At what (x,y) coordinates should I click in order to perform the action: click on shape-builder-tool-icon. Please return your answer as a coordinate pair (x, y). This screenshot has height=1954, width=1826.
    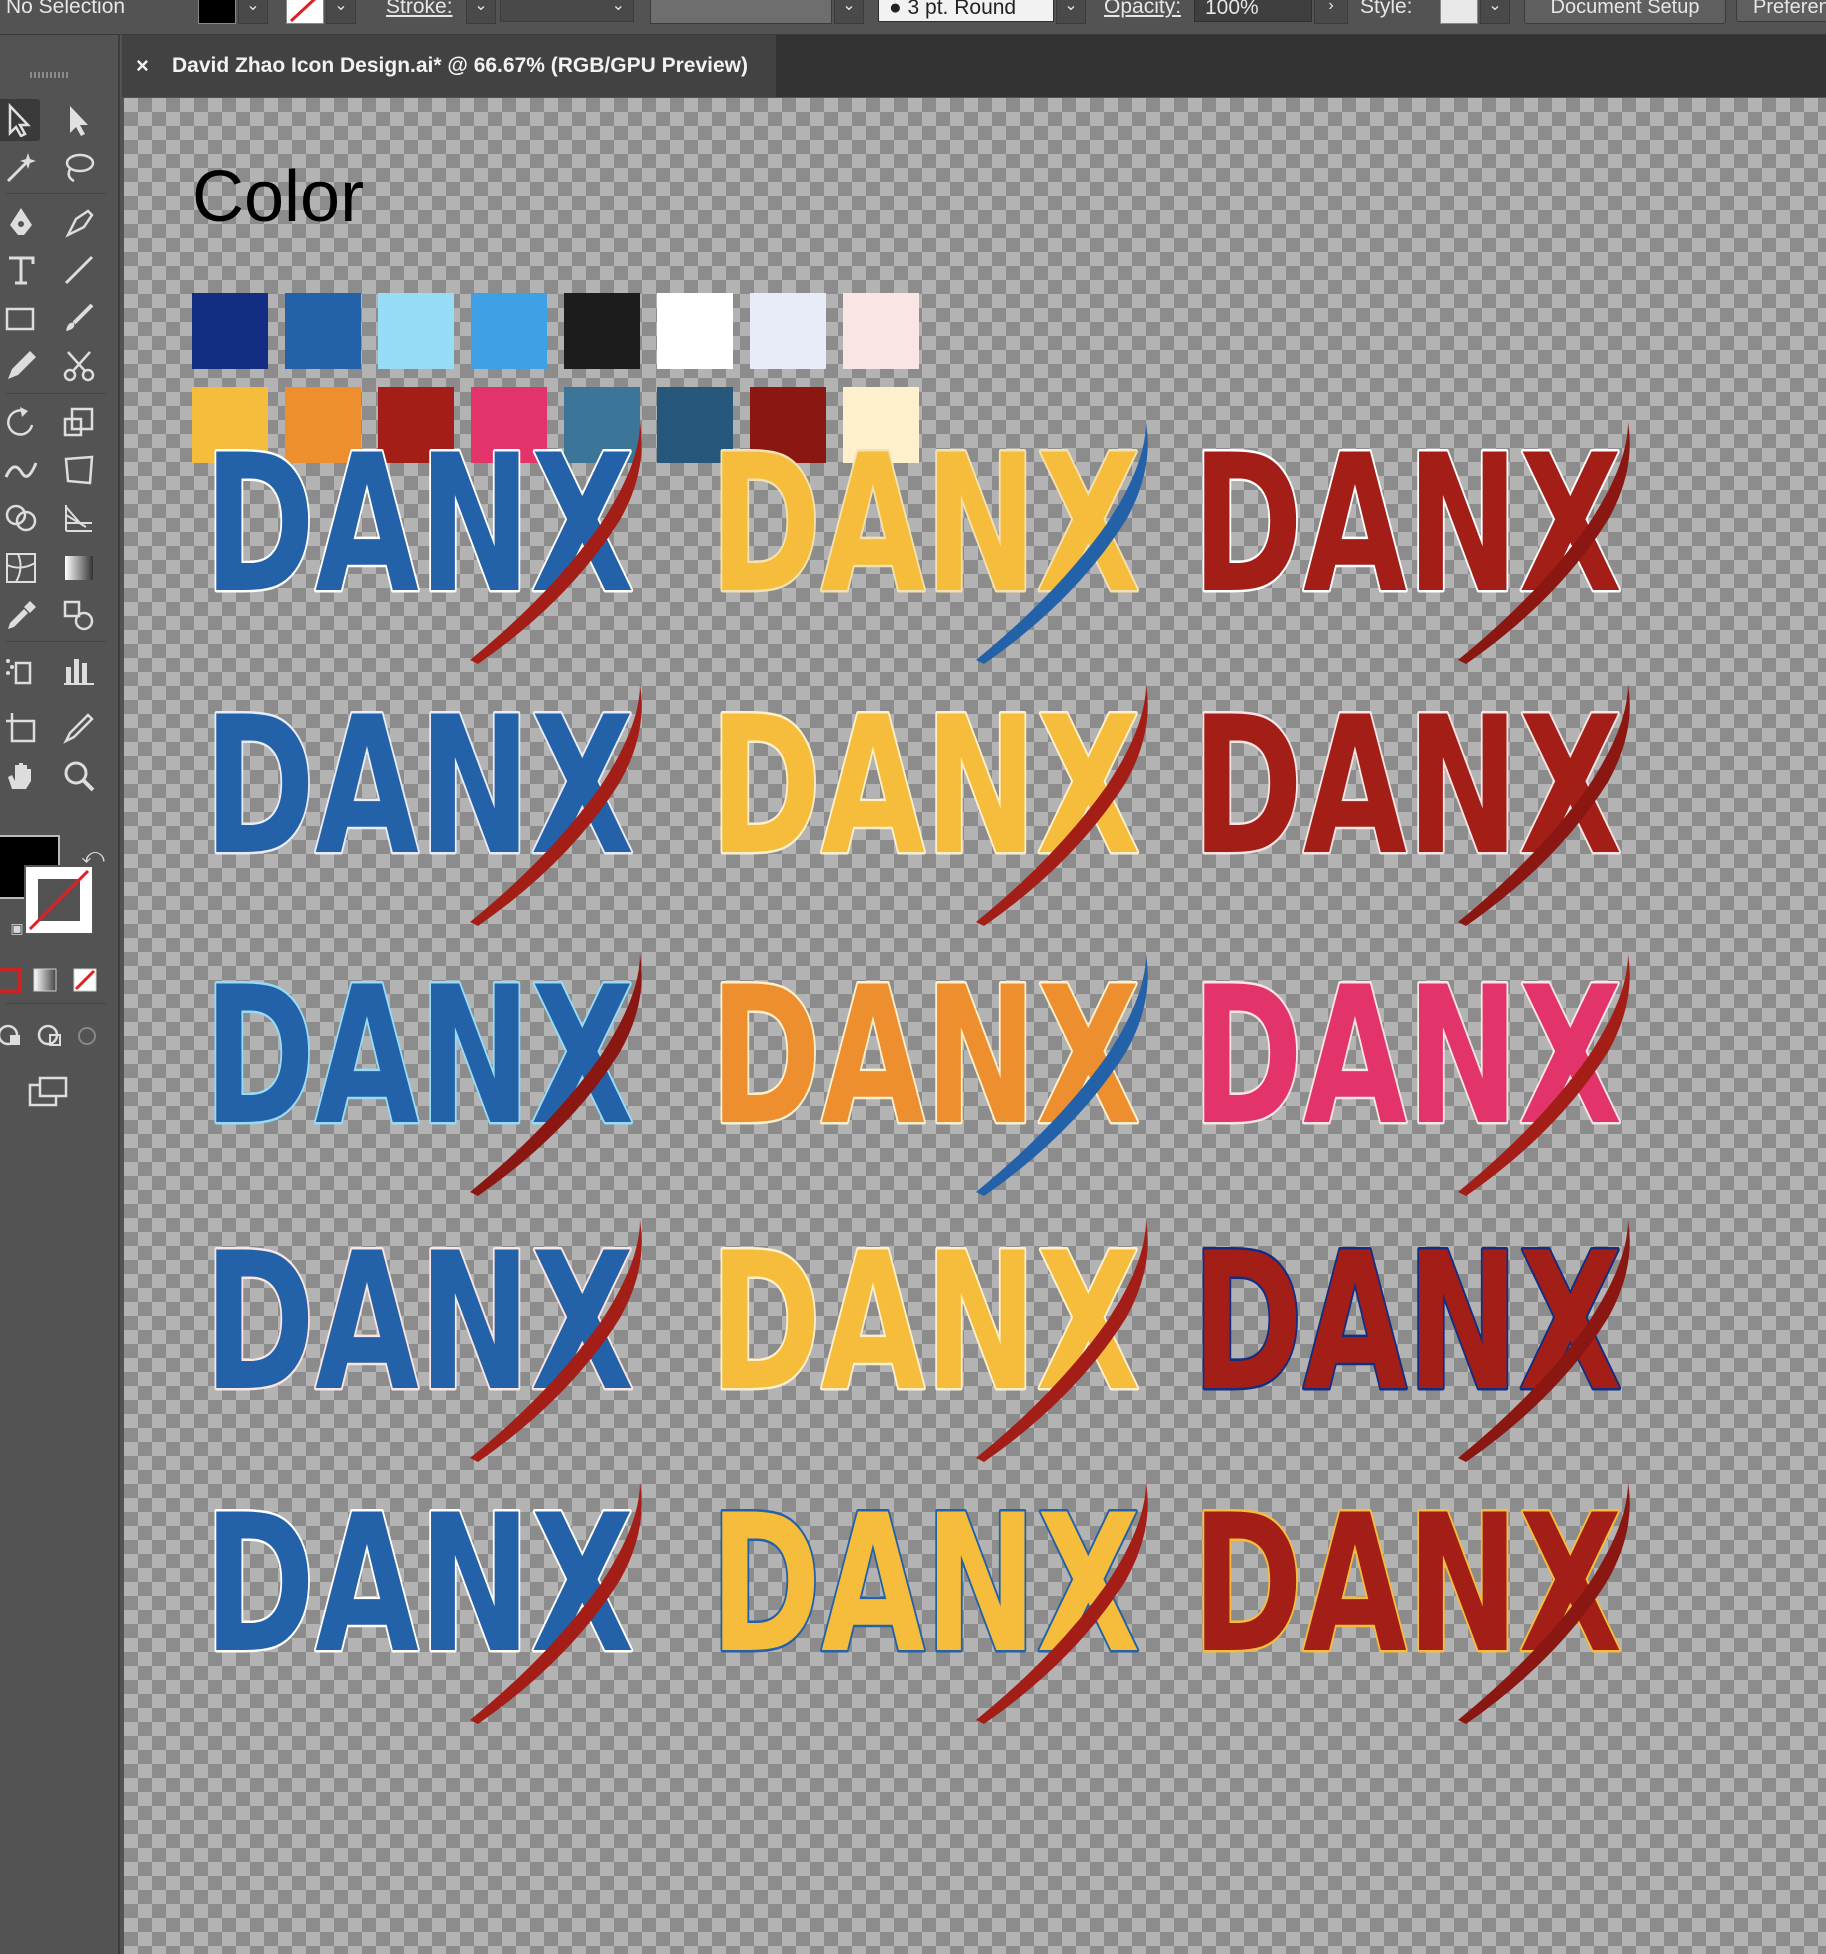
    Looking at the image, I should click on (21, 518).